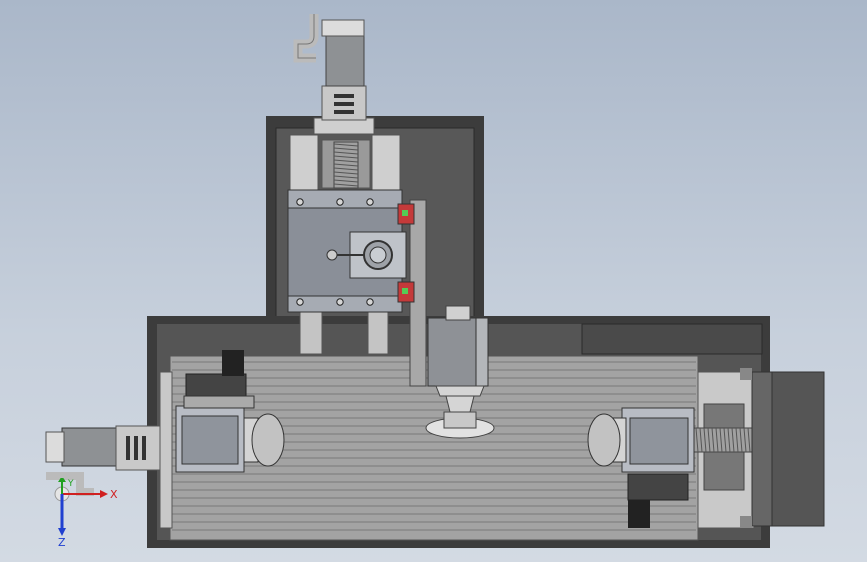 This screenshot has width=867, height=562. What do you see at coordinates (306, 38) in the screenshot?
I see `vertical-motor-cable` at bounding box center [306, 38].